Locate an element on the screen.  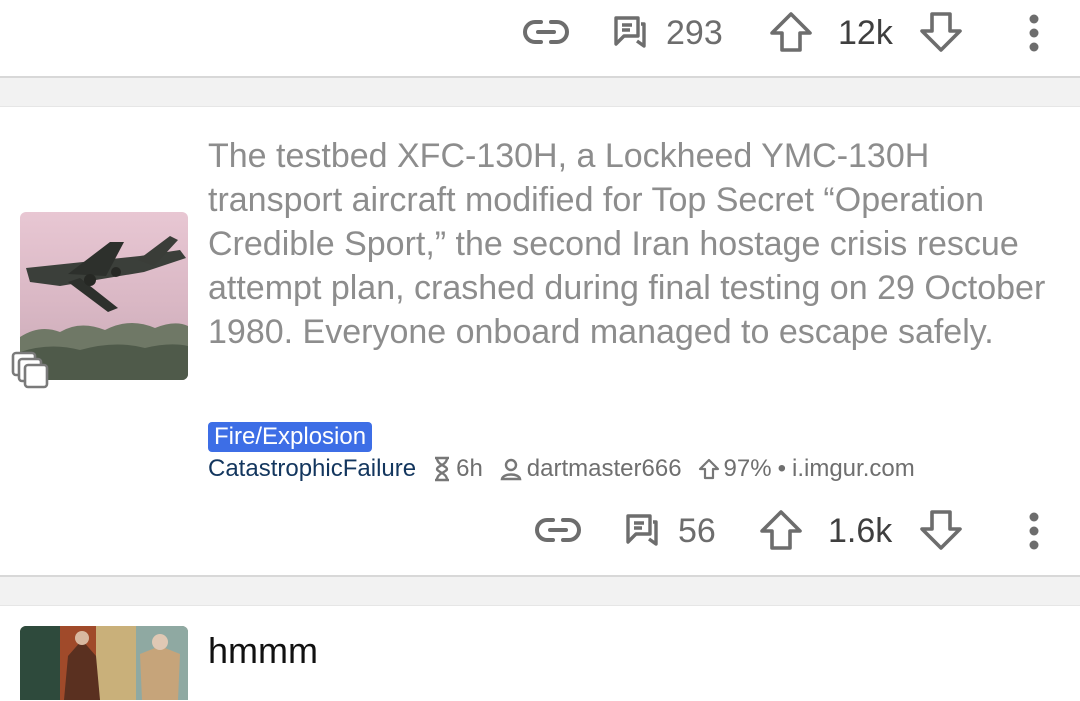
score: 12k is located at coordinates (865, 33).